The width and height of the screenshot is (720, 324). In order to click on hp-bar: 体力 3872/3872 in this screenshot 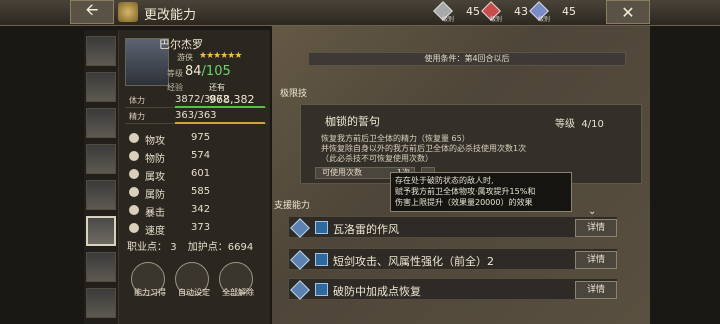, I will do `click(196, 101)`.